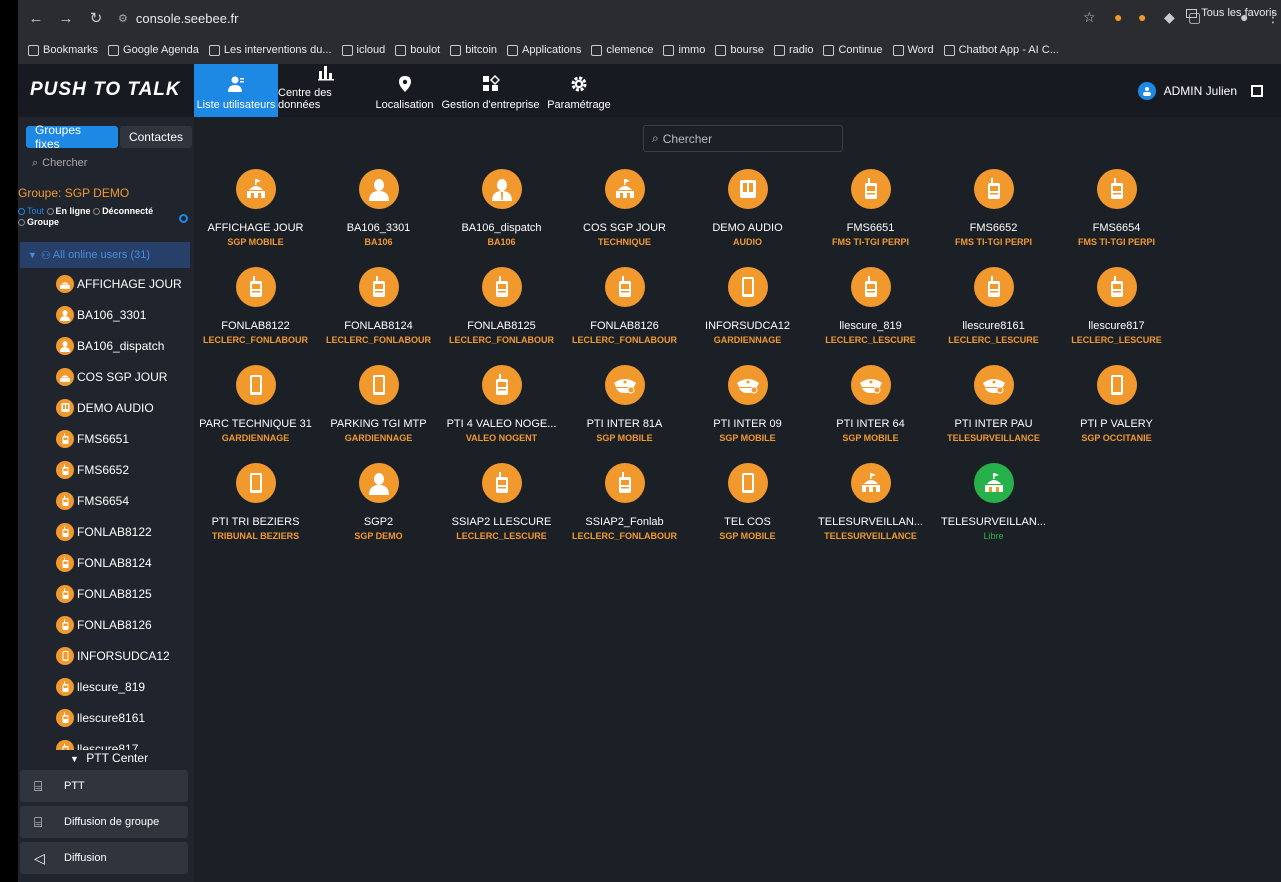 This screenshot has width=1281, height=882. Describe the element at coordinates (993, 315) in the screenshot. I see `user-card: llescure8161 LECLERC_LESCURE` at that location.